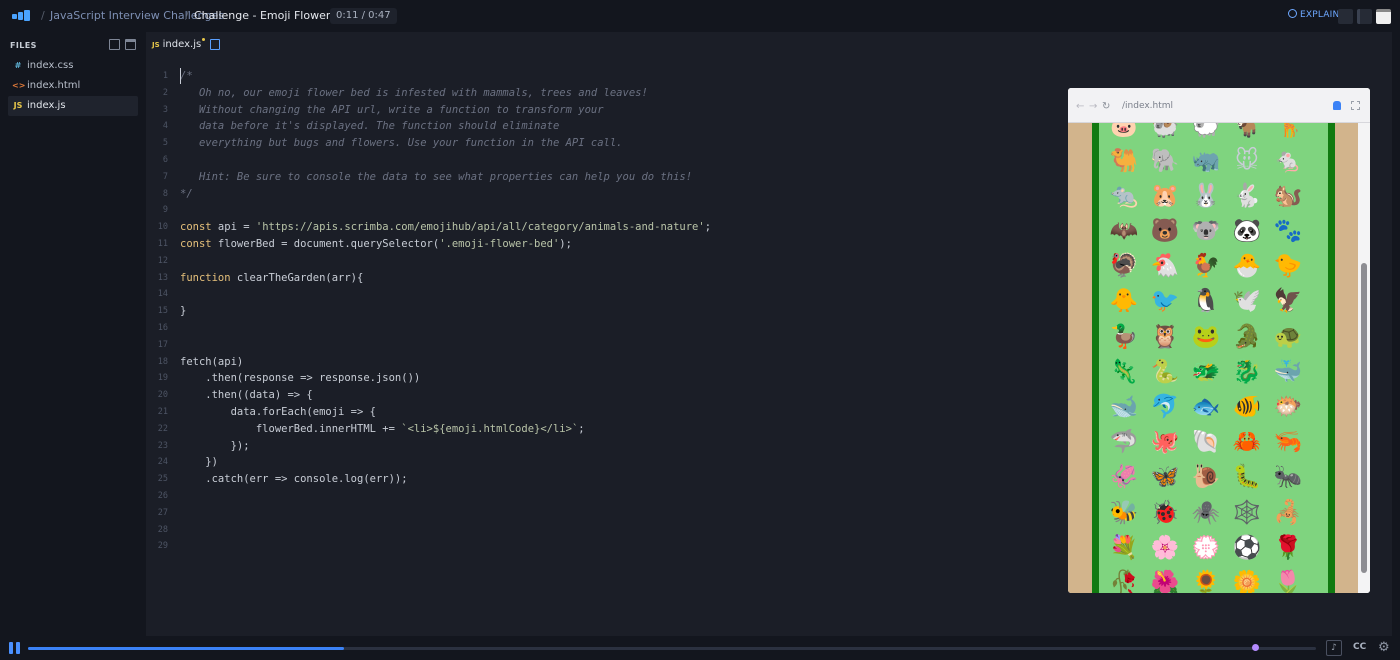 Image resolution: width=1400 pixels, height=660 pixels. What do you see at coordinates (165, 109) in the screenshot?
I see `line-number: 3` at bounding box center [165, 109].